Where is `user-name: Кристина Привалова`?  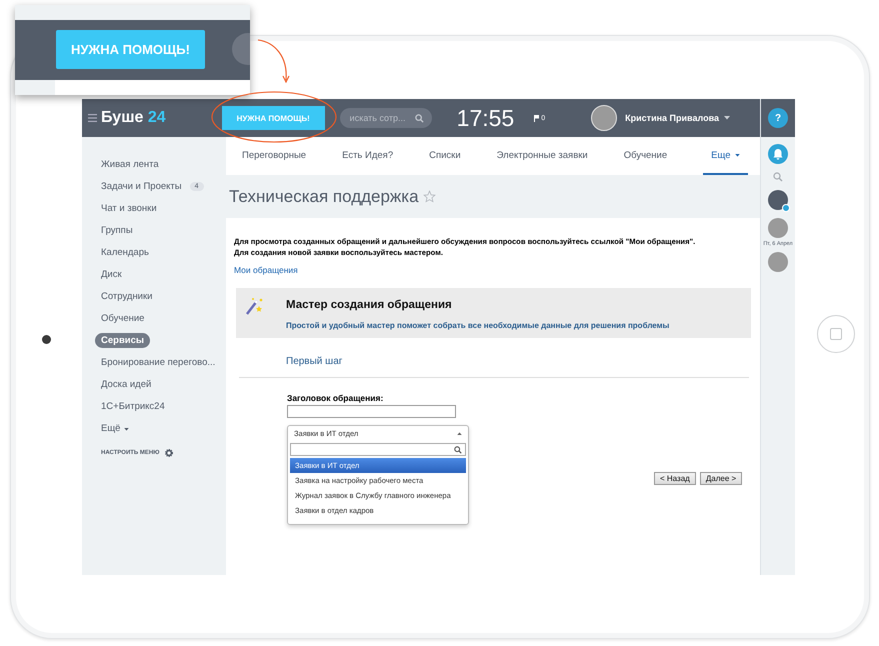 user-name: Кристина Привалова is located at coordinates (672, 118).